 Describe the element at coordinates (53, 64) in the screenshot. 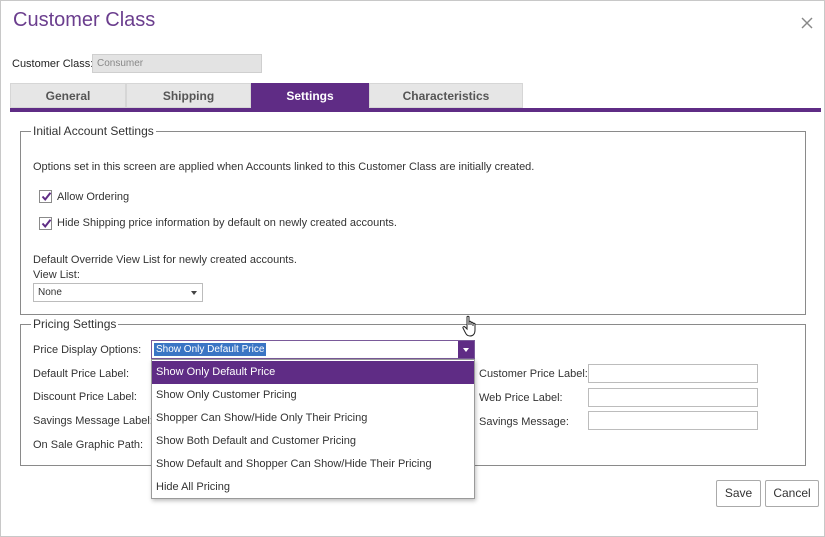

I see `customer-class-label: Customer Class:` at that location.